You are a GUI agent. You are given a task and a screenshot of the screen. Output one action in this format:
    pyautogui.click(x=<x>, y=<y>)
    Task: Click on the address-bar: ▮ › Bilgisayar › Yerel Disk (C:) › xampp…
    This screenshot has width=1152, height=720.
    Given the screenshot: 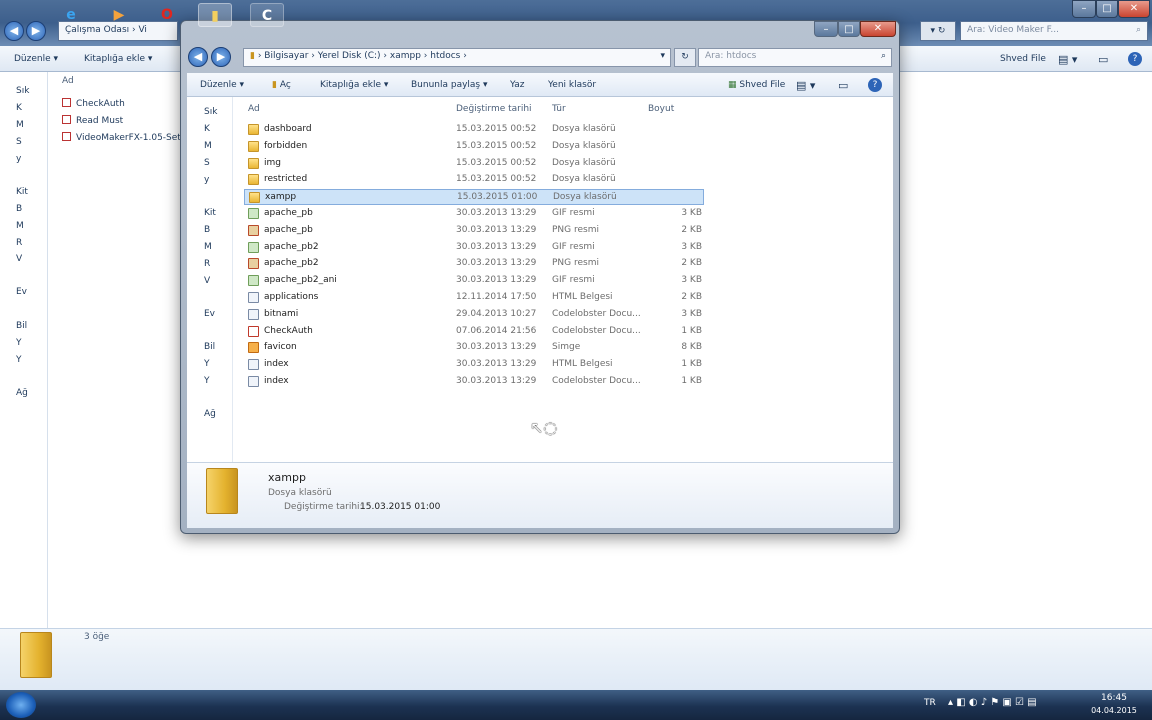 What is the action you would take?
    pyautogui.click(x=457, y=57)
    